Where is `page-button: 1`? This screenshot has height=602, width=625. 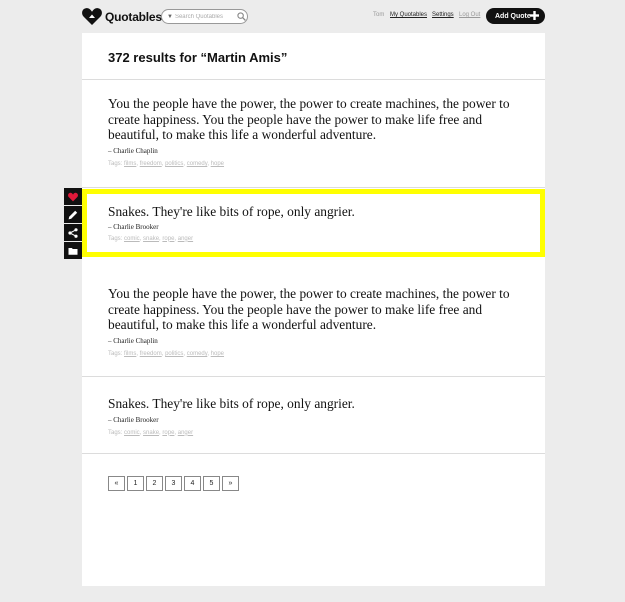 page-button: 1 is located at coordinates (135, 483).